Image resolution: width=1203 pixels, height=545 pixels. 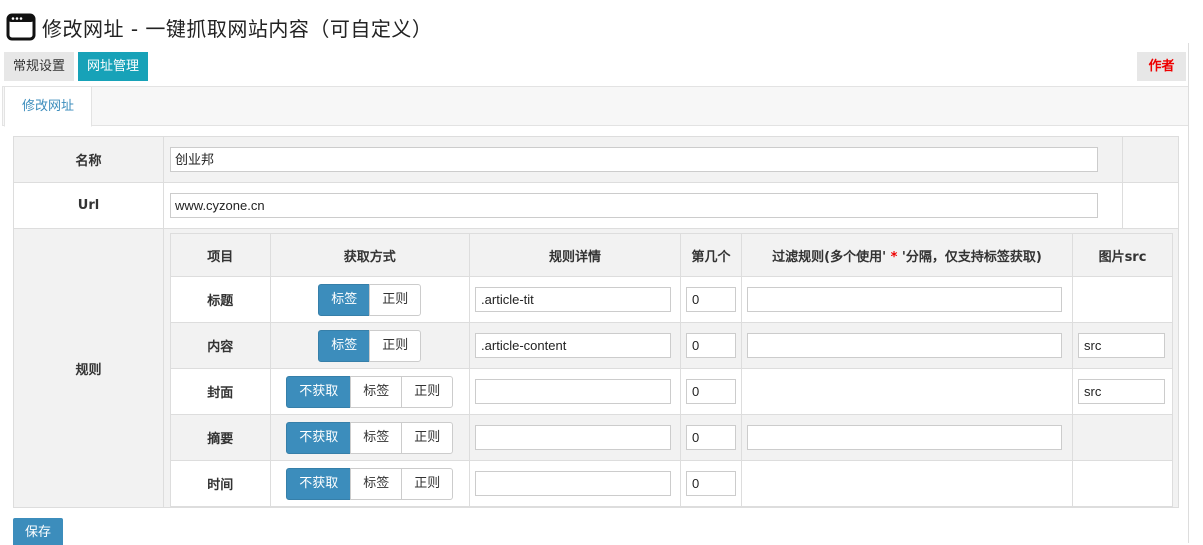 I want to click on browser-window-icon, so click(x=21, y=27).